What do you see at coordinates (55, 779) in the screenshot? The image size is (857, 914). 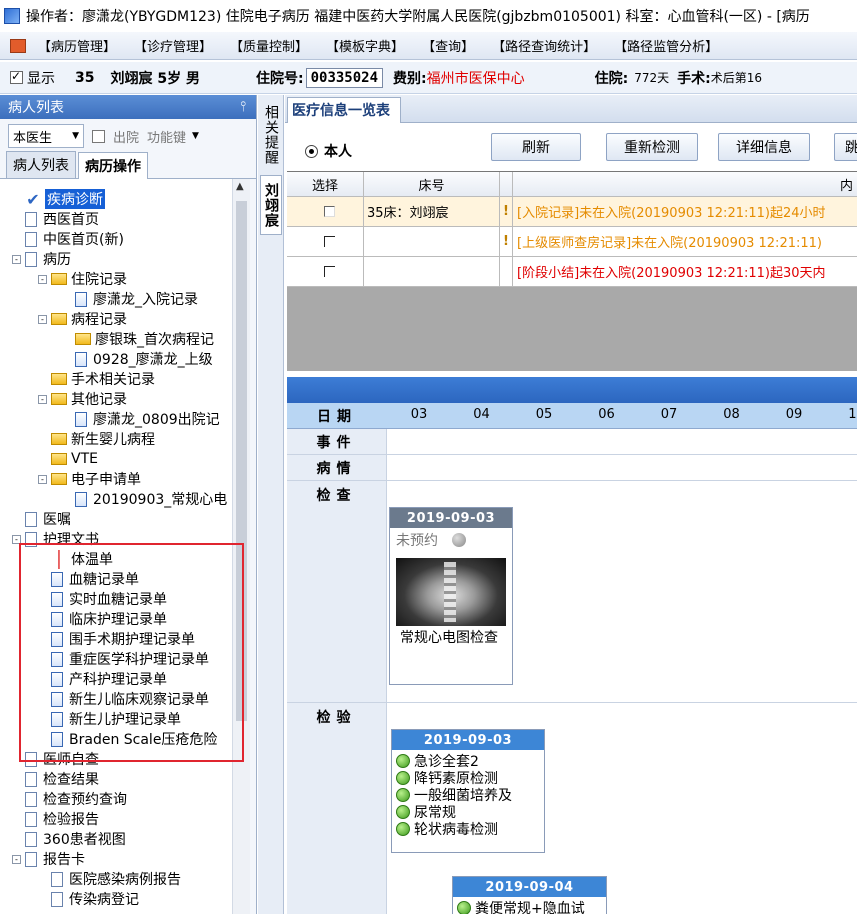 I see `tree-item: 检查结果` at bounding box center [55, 779].